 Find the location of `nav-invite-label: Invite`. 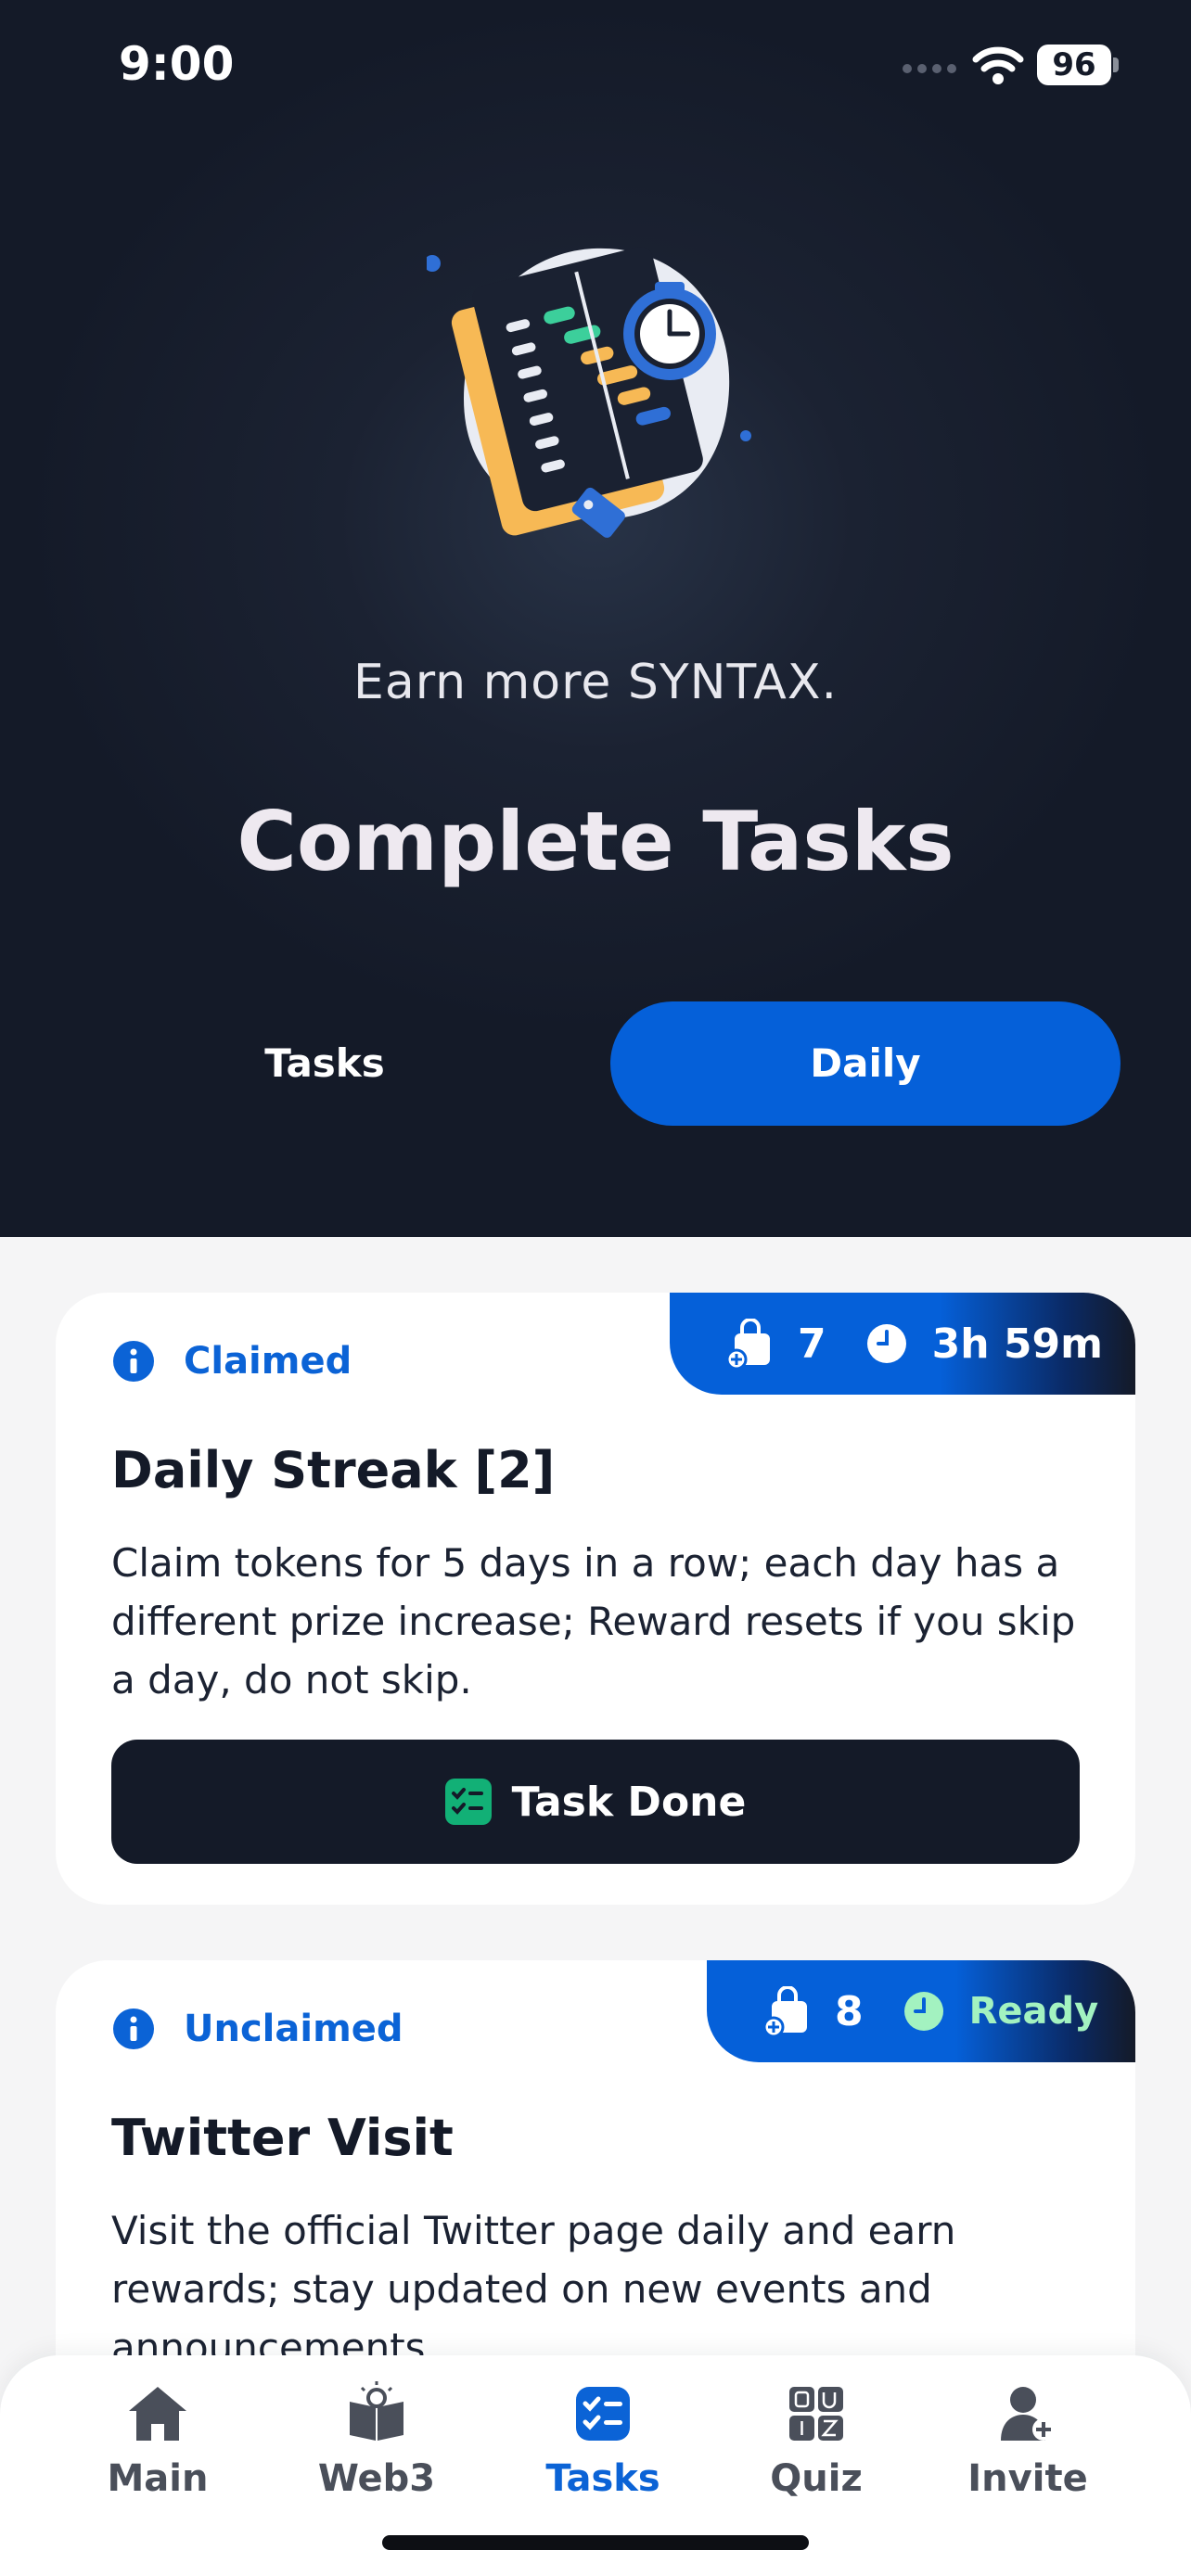

nav-invite-label: Invite is located at coordinates (1027, 2478).